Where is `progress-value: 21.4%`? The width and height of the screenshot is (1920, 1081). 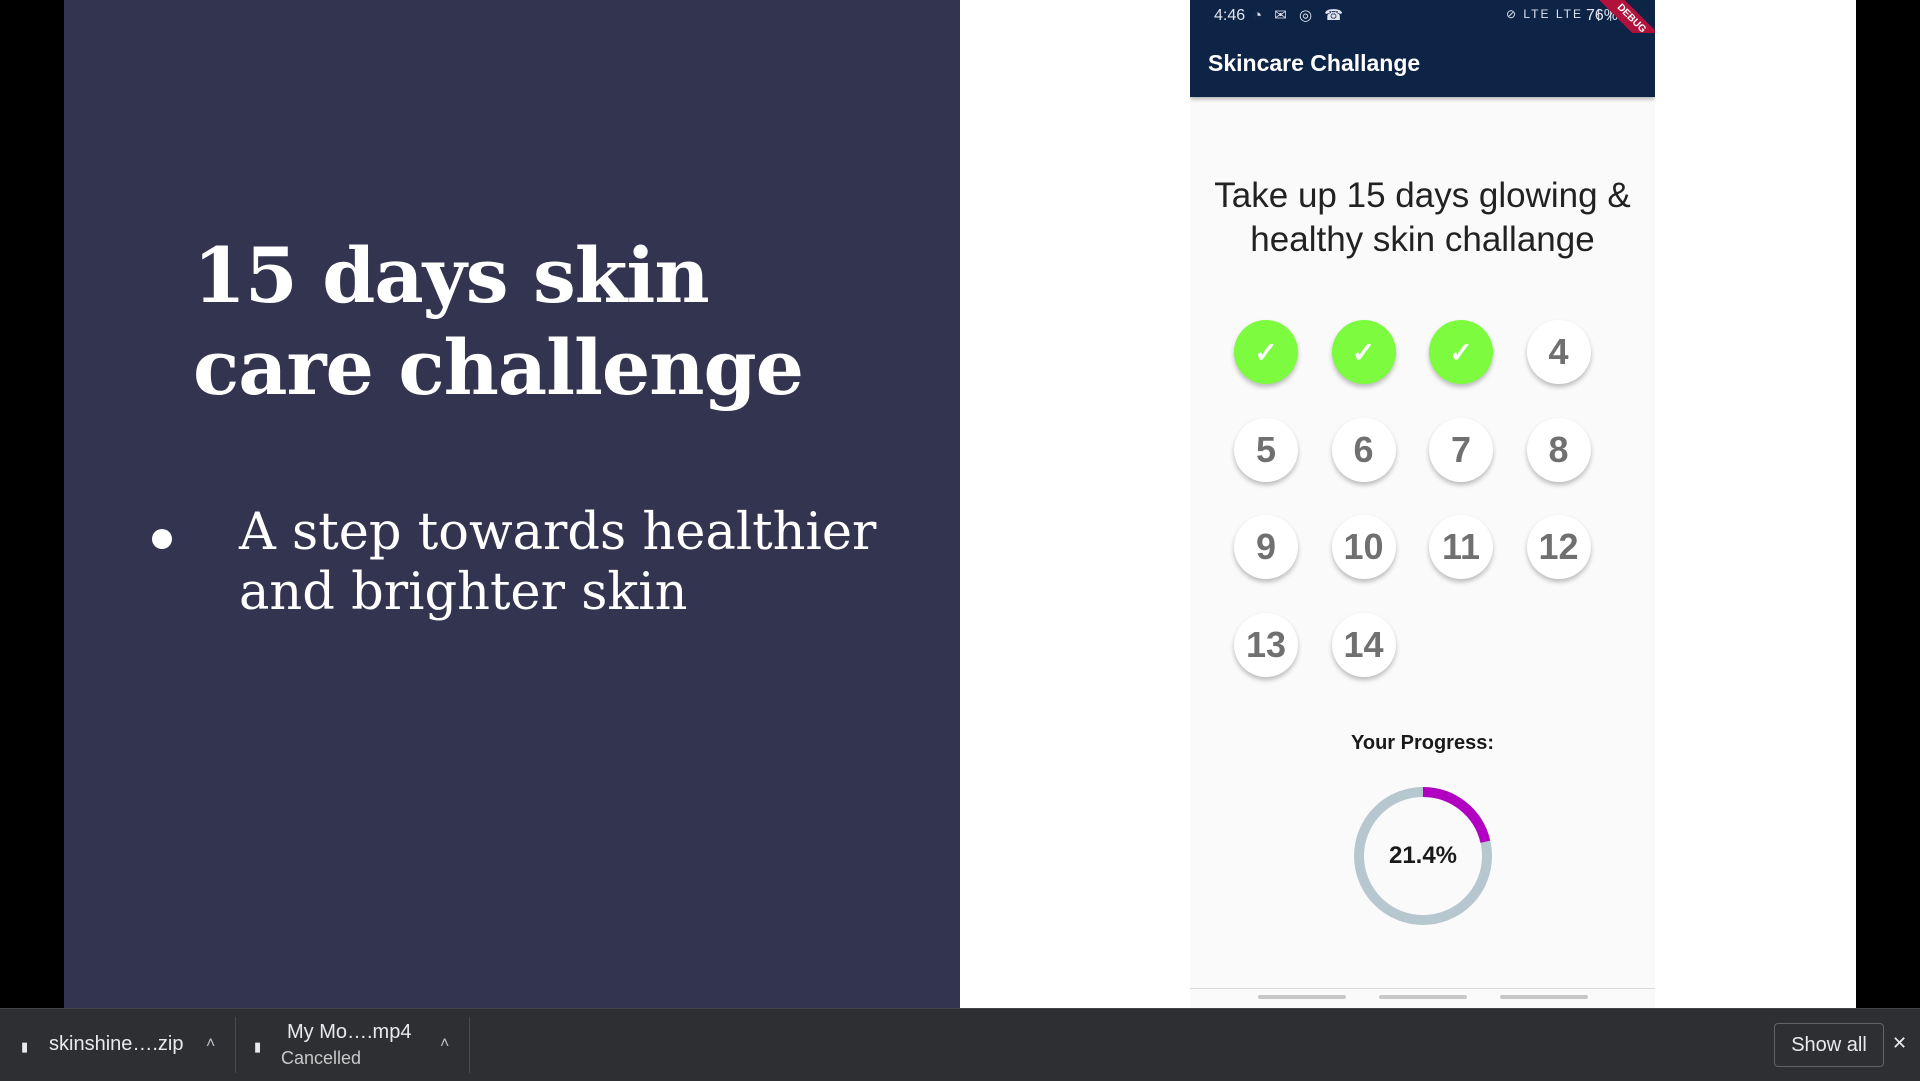
progress-value: 21.4% is located at coordinates (1423, 855).